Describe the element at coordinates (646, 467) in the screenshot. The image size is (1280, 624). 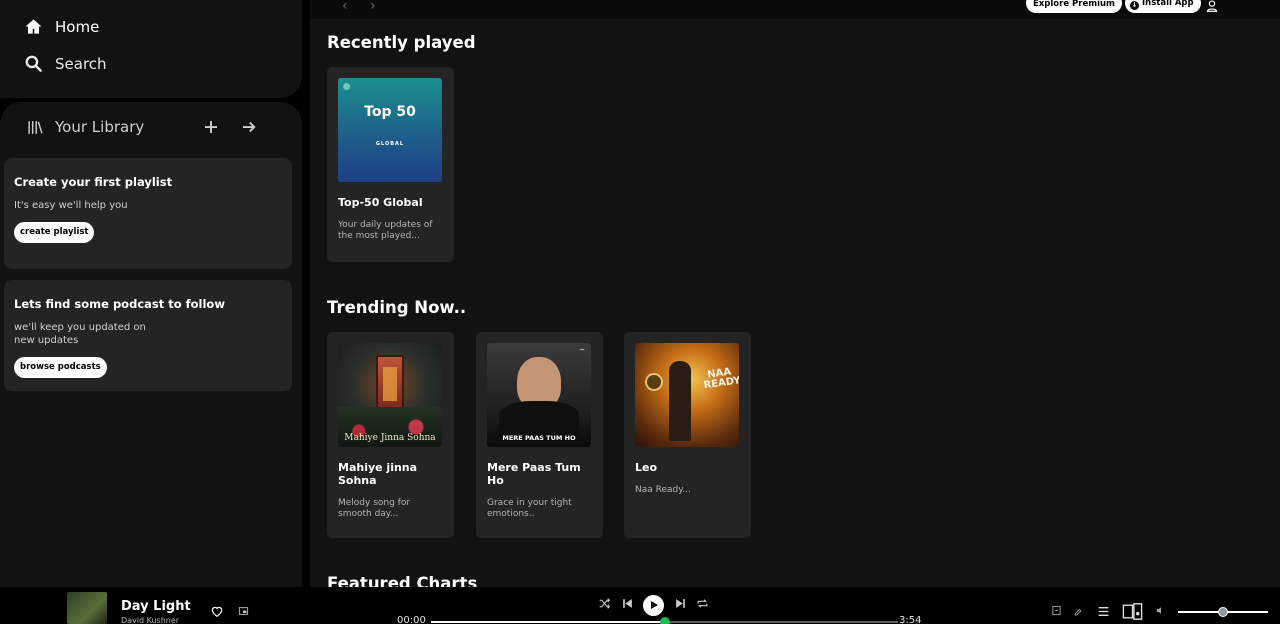
I see `card-title: Leo` at that location.